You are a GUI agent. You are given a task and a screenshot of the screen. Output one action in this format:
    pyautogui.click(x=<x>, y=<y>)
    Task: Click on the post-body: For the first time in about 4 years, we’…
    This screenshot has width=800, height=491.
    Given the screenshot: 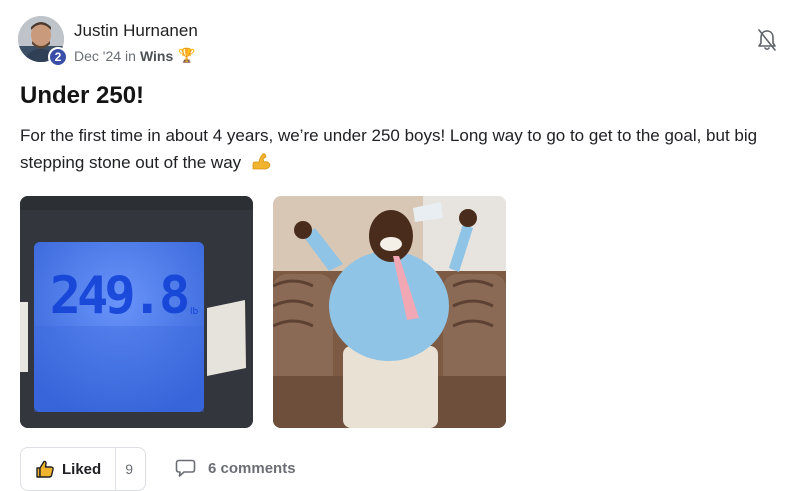 What is the action you would take?
    pyautogui.click(x=407, y=149)
    